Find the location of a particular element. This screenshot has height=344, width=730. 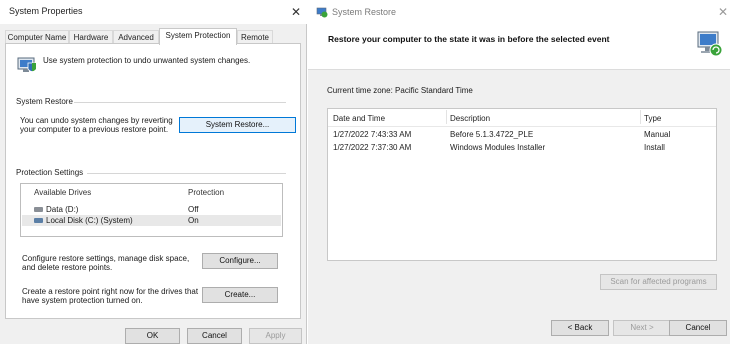

system-restore-description: You can undo system changes by reverting is located at coordinates (96, 120).